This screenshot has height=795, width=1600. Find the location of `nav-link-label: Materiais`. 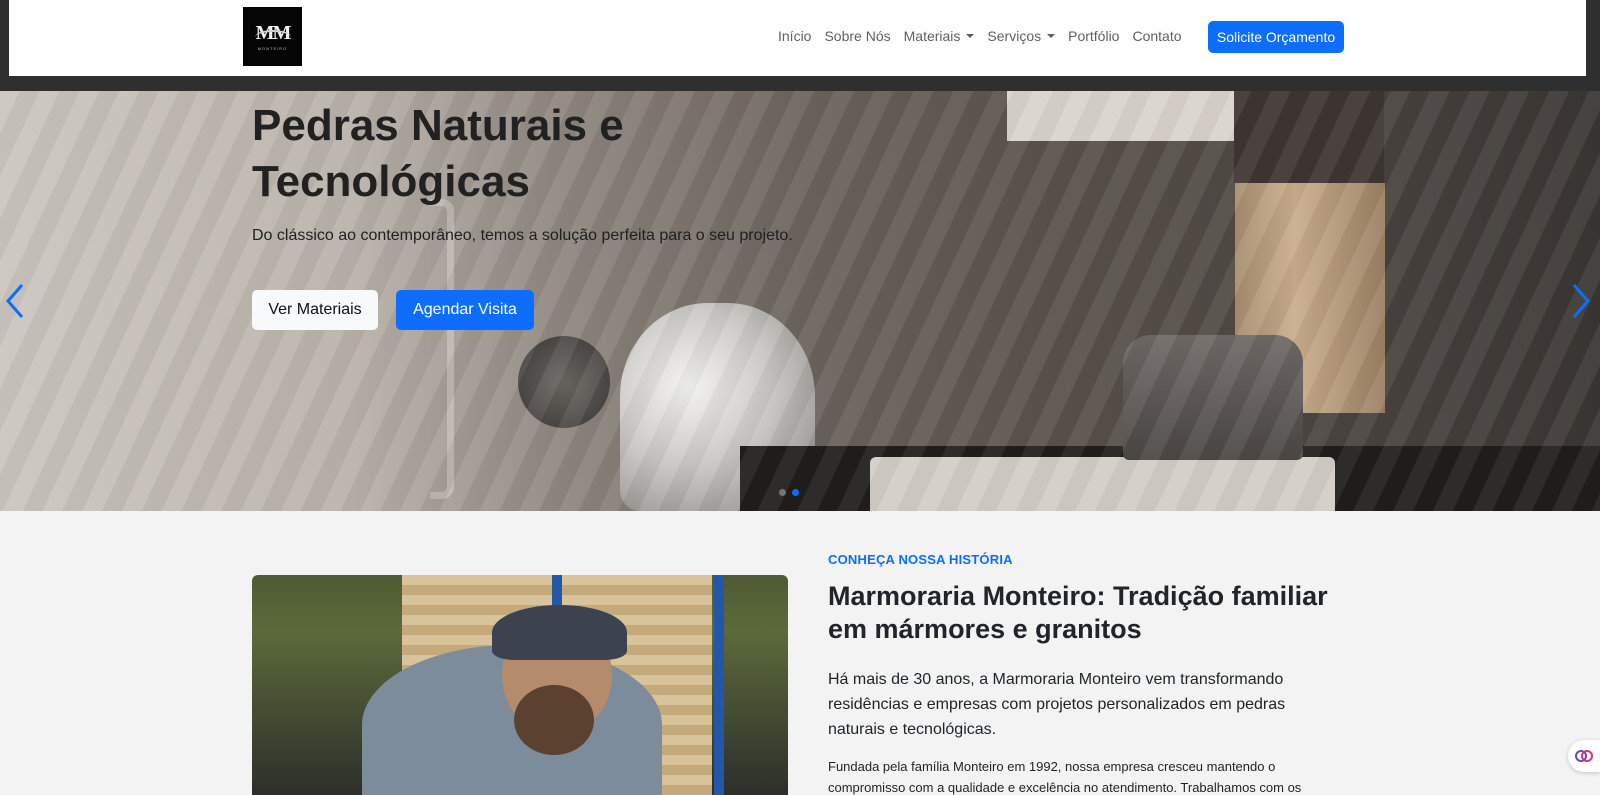

nav-link-label: Materiais is located at coordinates (932, 36).